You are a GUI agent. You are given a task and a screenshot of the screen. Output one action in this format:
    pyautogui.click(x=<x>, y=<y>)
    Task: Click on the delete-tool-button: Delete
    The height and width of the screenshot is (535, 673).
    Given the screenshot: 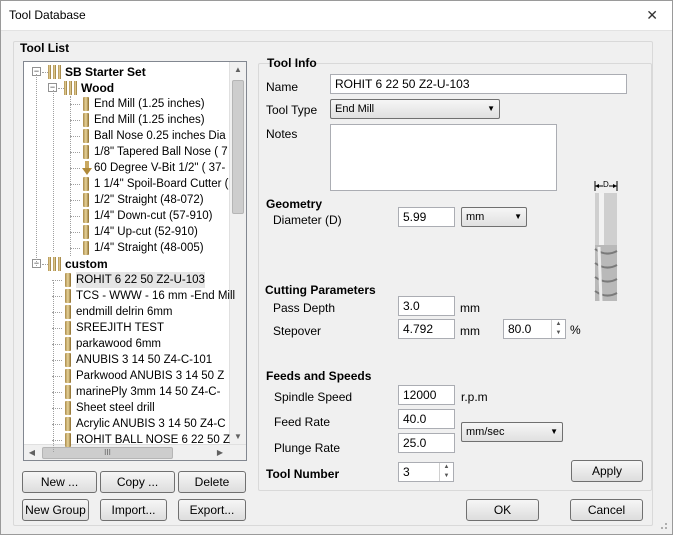 What is the action you would take?
    pyautogui.click(x=212, y=482)
    